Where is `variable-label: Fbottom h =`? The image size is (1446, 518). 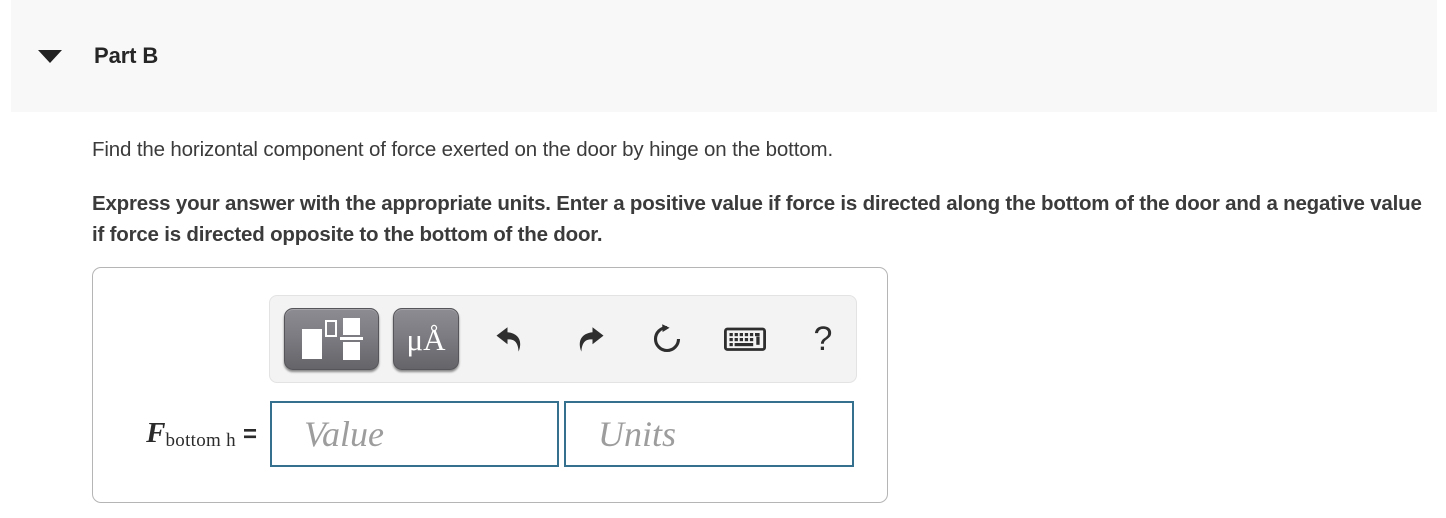 variable-label: Fbottom h = is located at coordinates (181, 434).